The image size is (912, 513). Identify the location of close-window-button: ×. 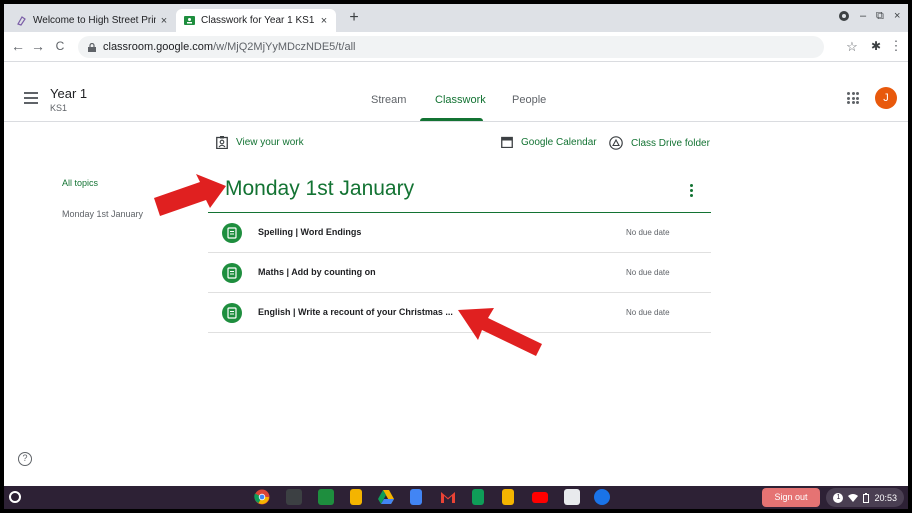
(897, 16).